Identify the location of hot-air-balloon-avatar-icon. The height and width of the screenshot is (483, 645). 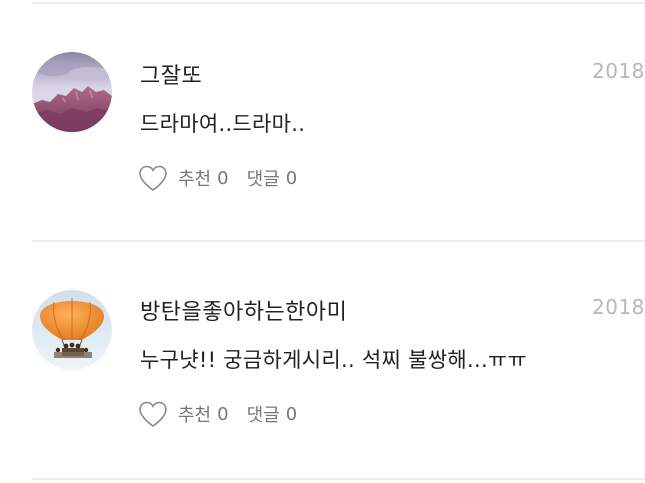
(72, 330).